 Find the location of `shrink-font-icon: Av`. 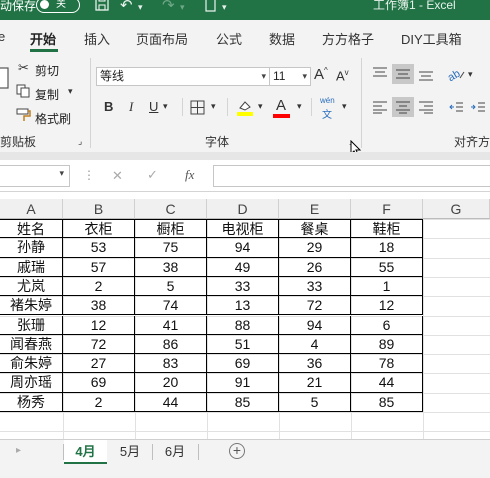

shrink-font-icon: Av is located at coordinates (342, 75).